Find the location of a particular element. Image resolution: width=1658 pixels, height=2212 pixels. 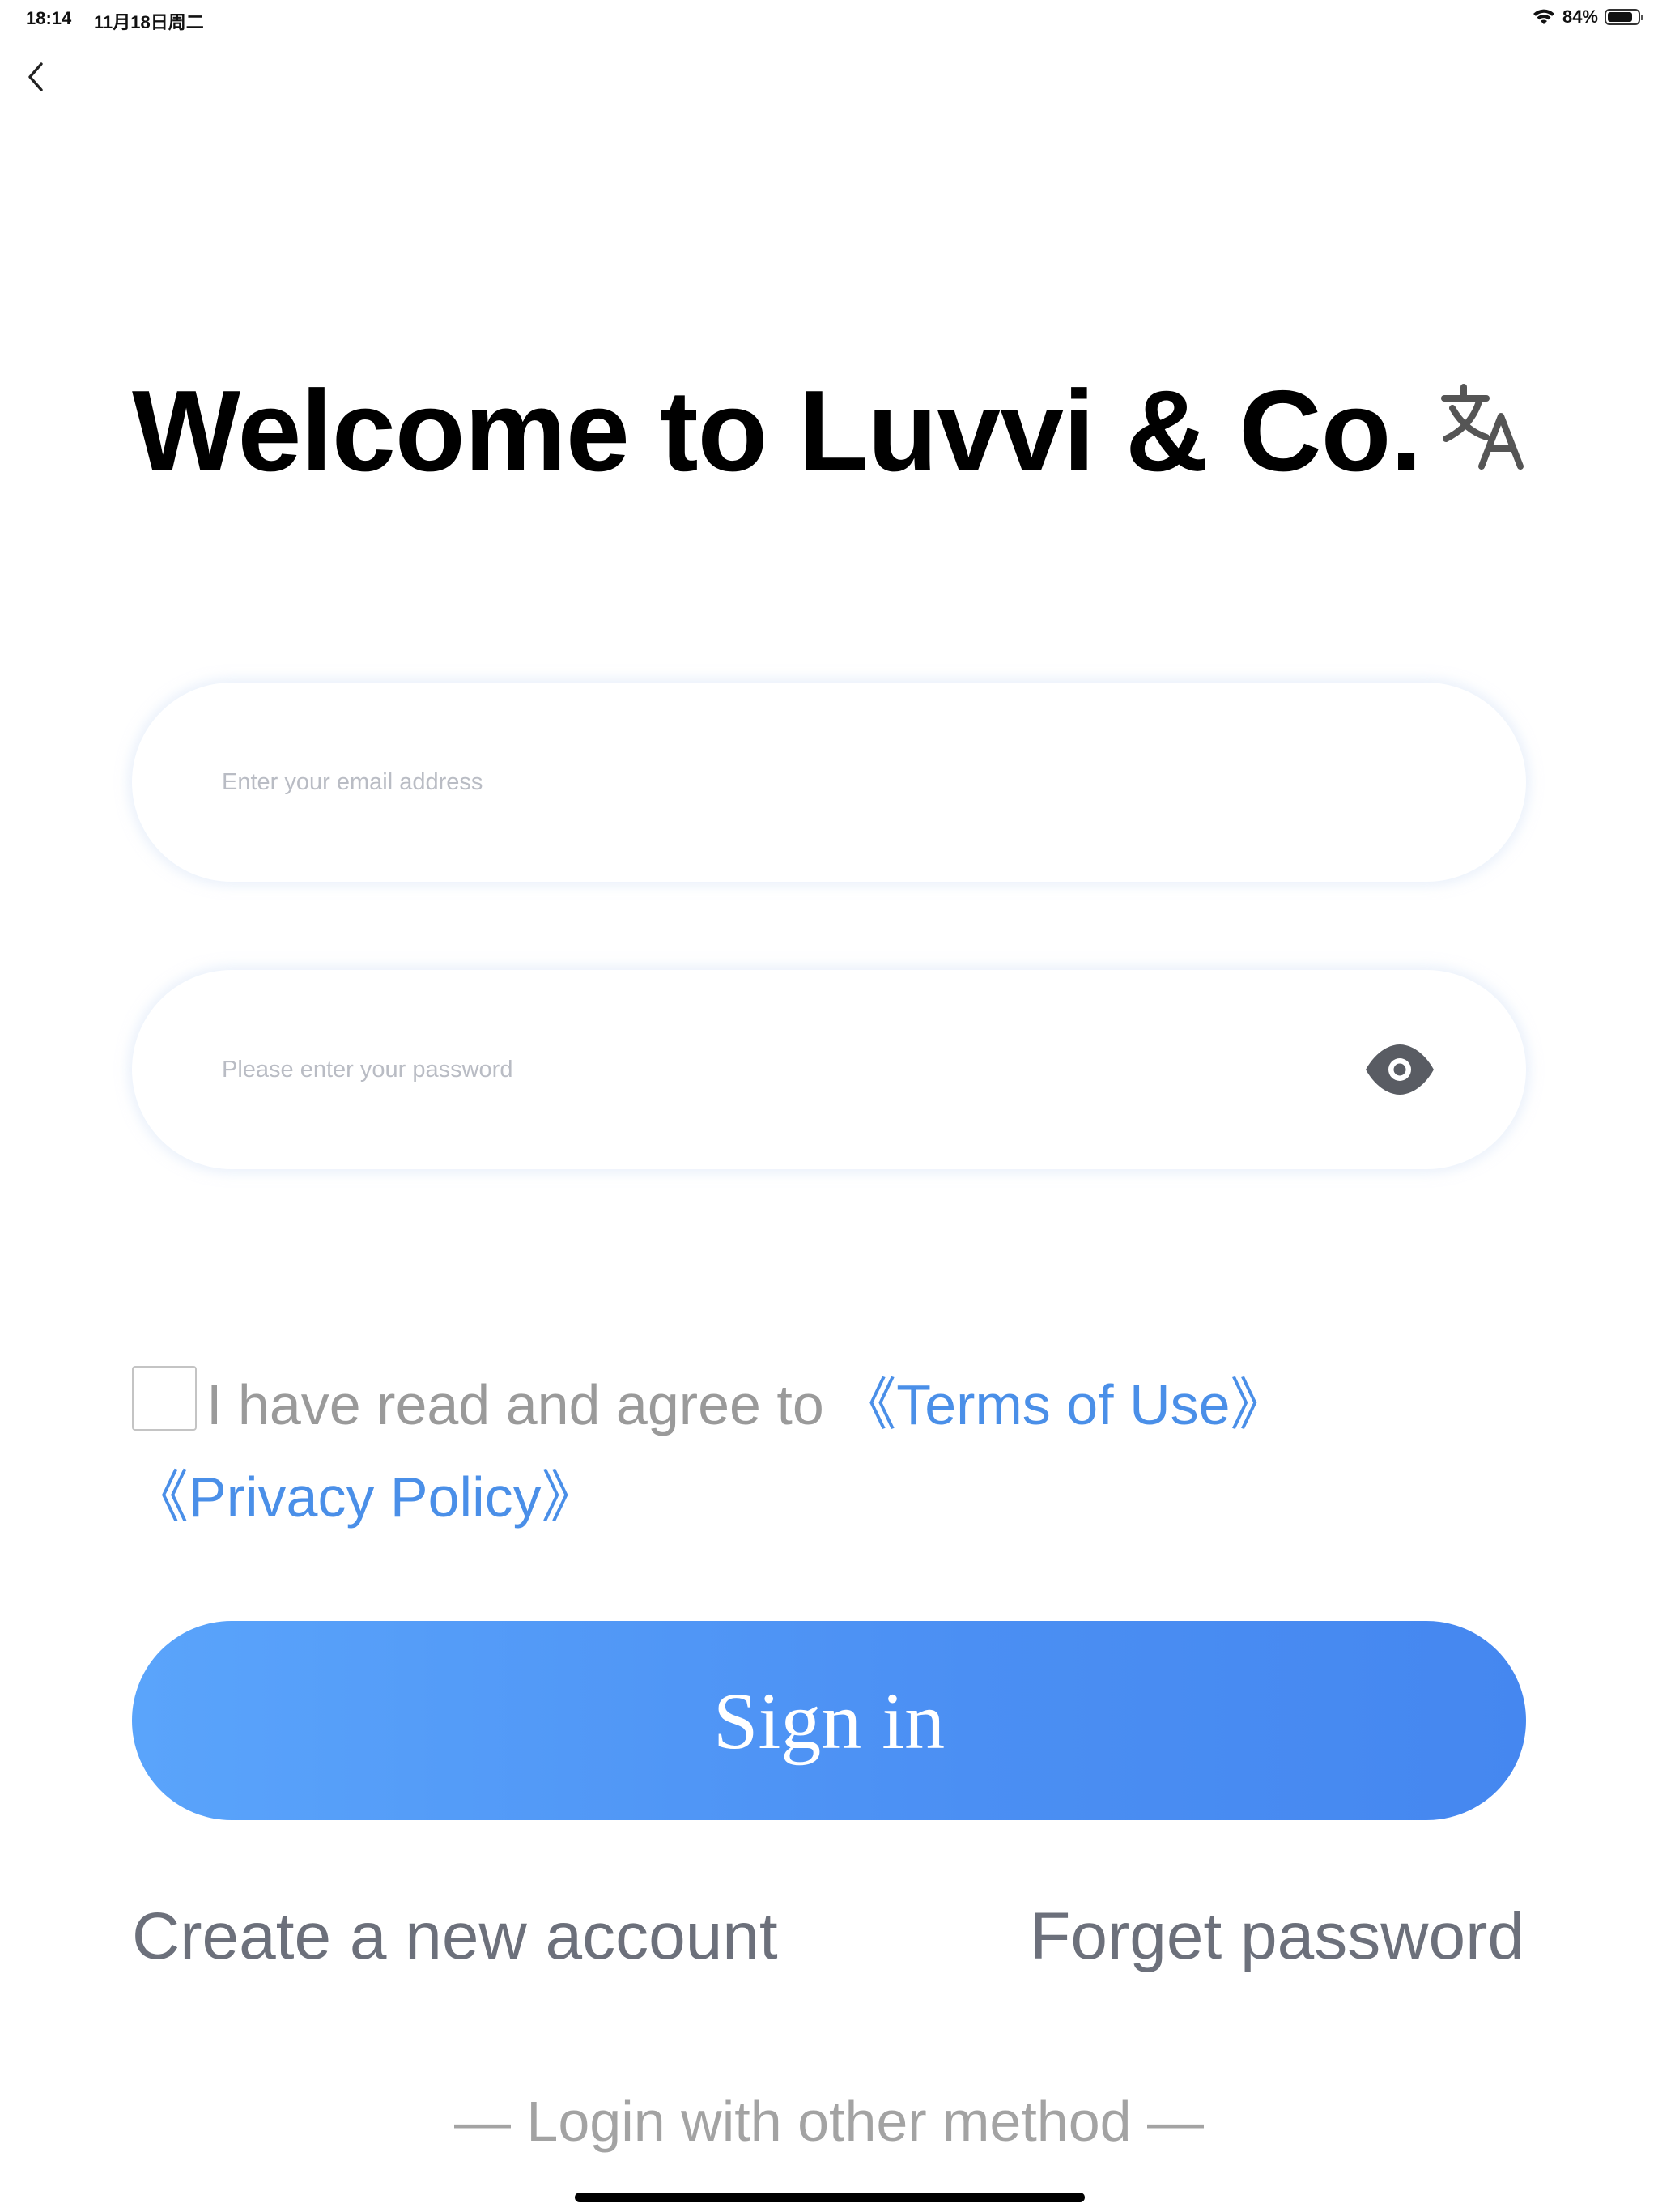

privacy-policy-link: 《Privacy Policy》 is located at coordinates (365, 1497).